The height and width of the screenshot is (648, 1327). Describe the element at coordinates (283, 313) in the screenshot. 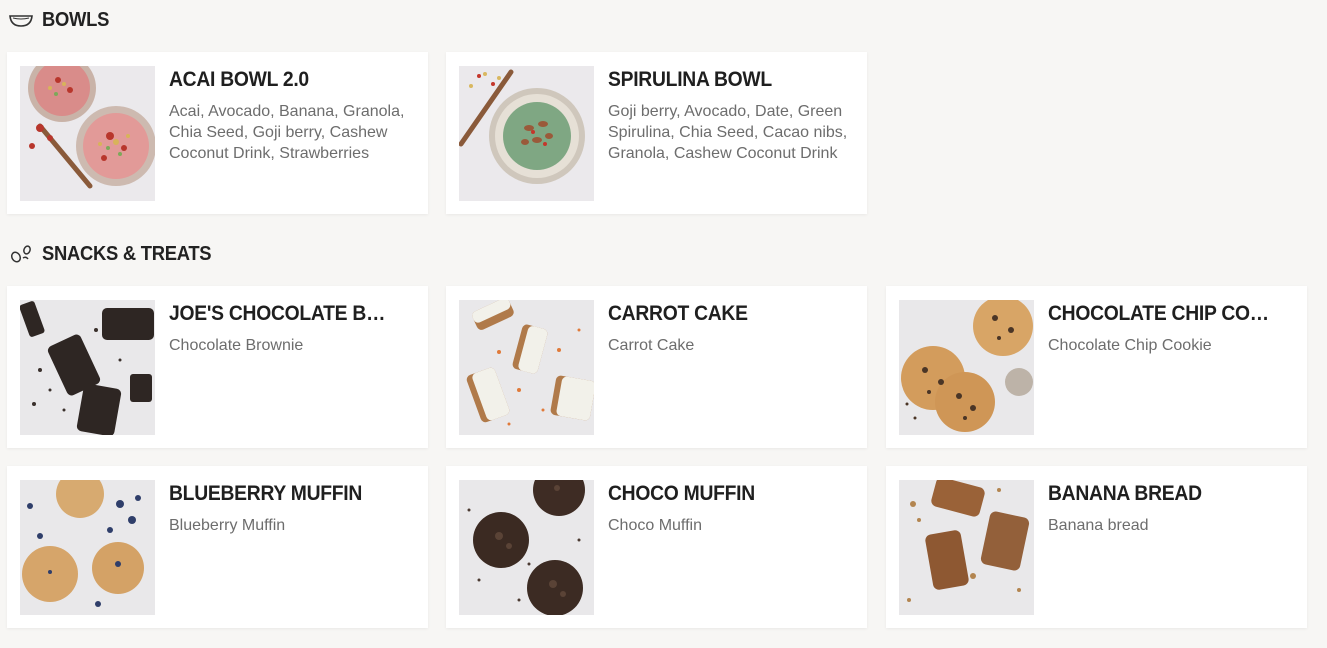

I see `menu-item-name: JOE'S CHOCOLATE BROWNIE` at that location.